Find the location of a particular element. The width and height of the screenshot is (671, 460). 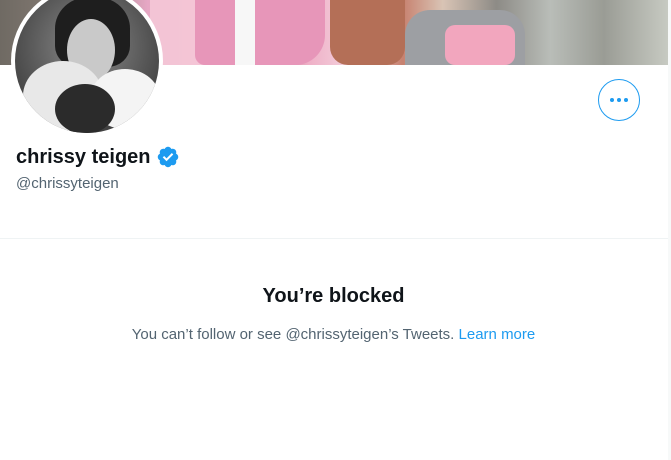

avatar-fur is located at coordinates (85, 108).